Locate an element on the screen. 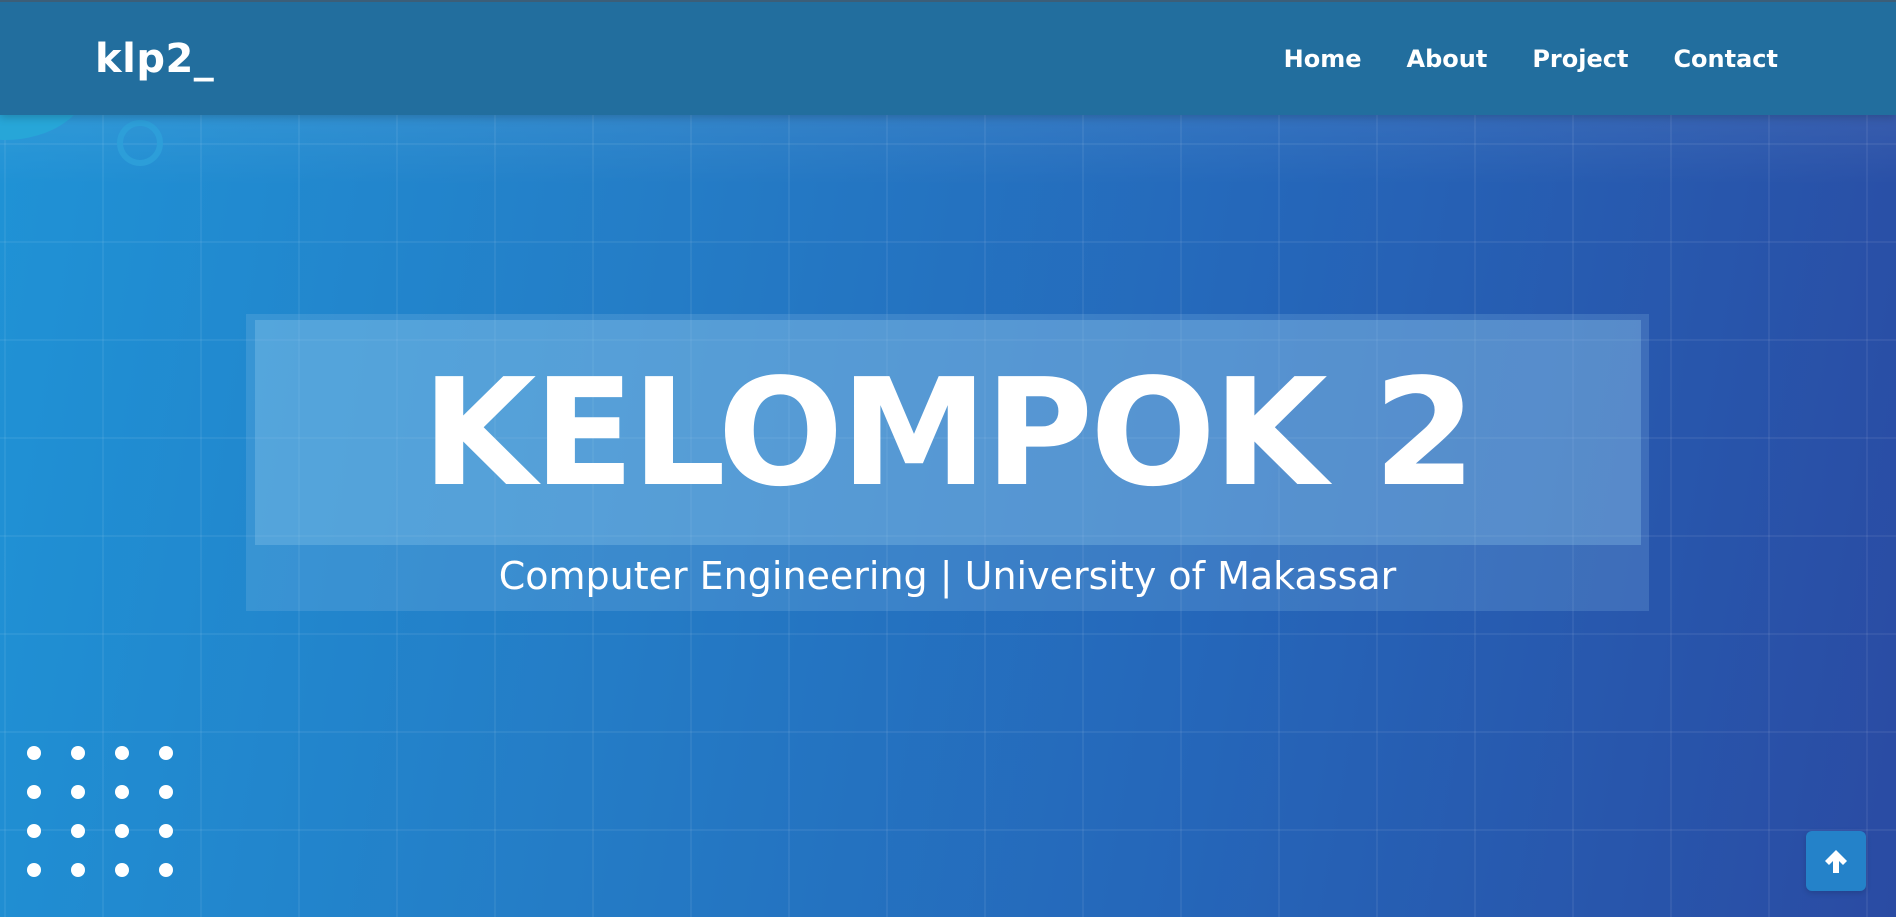 The image size is (1896, 917). hero-title: KELOMPOK 2 is located at coordinates (948, 433).